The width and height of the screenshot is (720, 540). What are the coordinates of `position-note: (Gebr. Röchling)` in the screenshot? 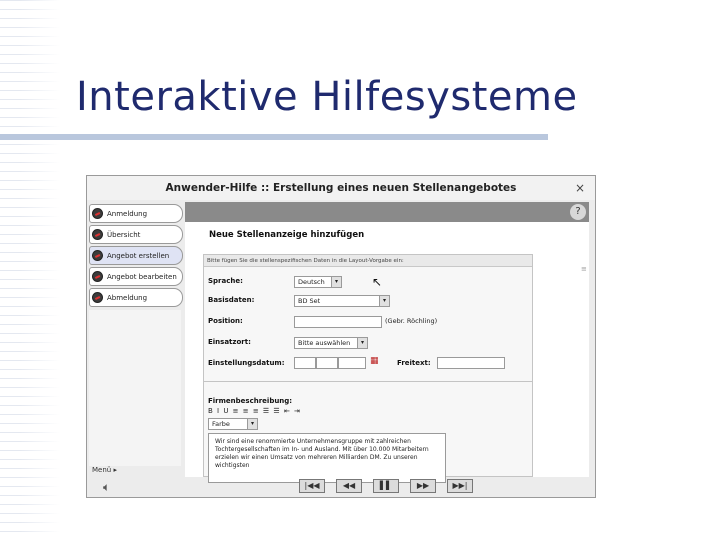 It's located at (411, 321).